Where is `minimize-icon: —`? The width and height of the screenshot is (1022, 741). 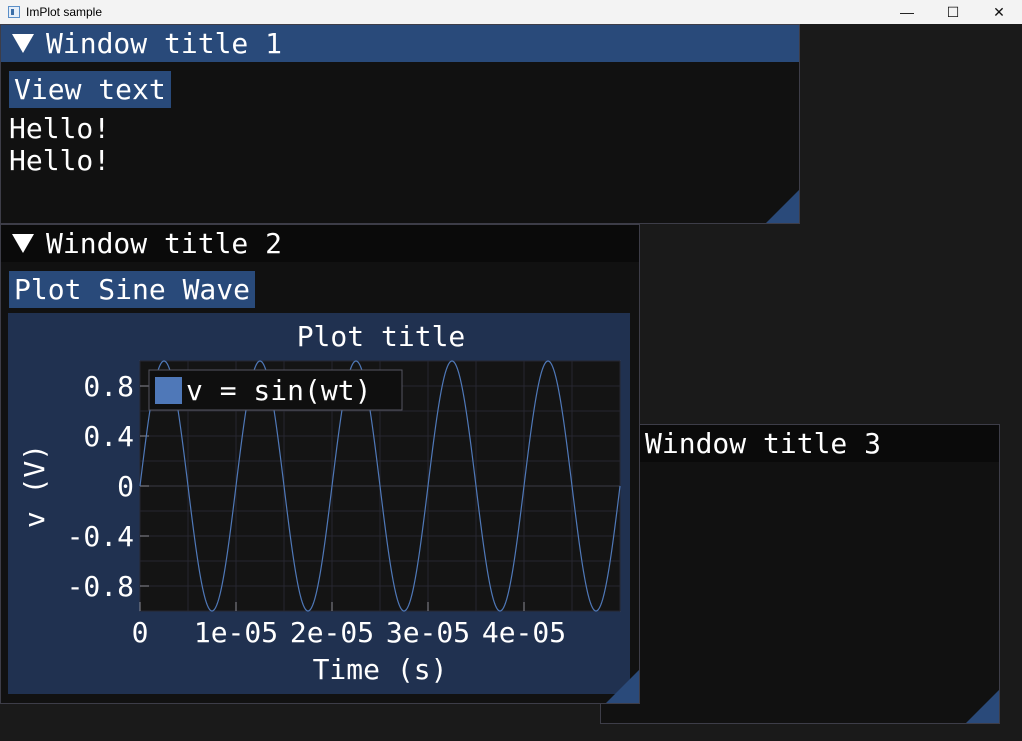
minimize-icon: — is located at coordinates (907, 12).